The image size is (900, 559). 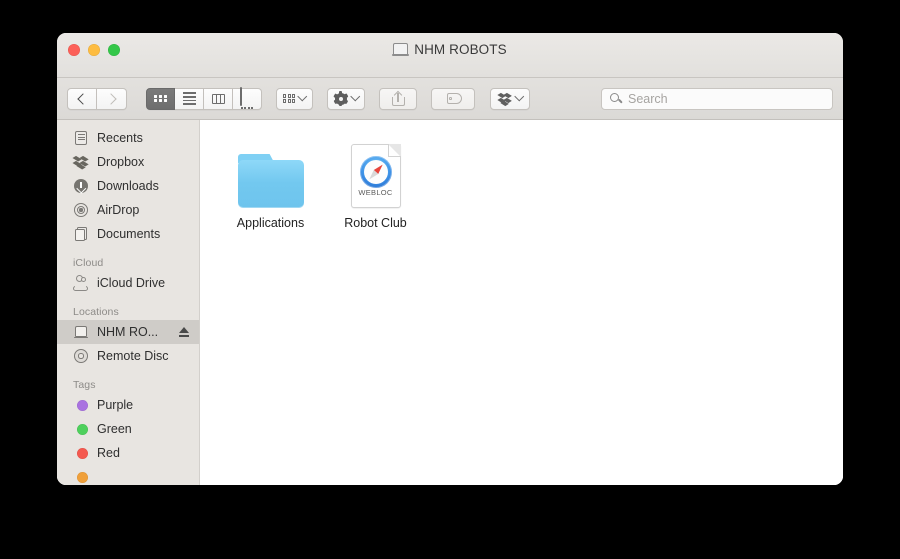 I want to click on tag-icon, so click(x=453, y=98).